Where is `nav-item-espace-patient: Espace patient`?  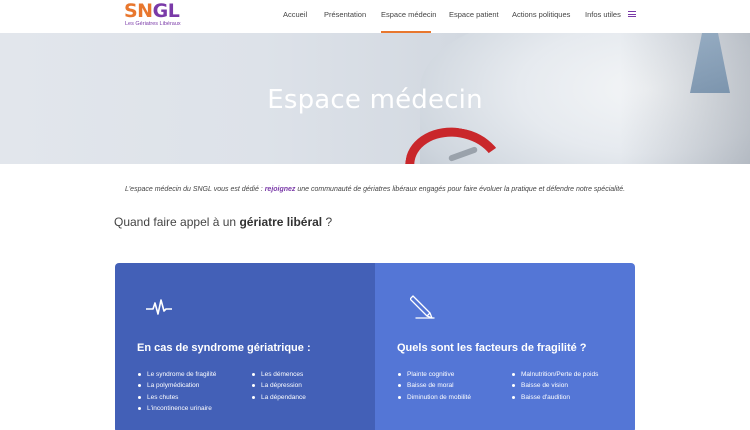 nav-item-espace-patient: Espace patient is located at coordinates (474, 14).